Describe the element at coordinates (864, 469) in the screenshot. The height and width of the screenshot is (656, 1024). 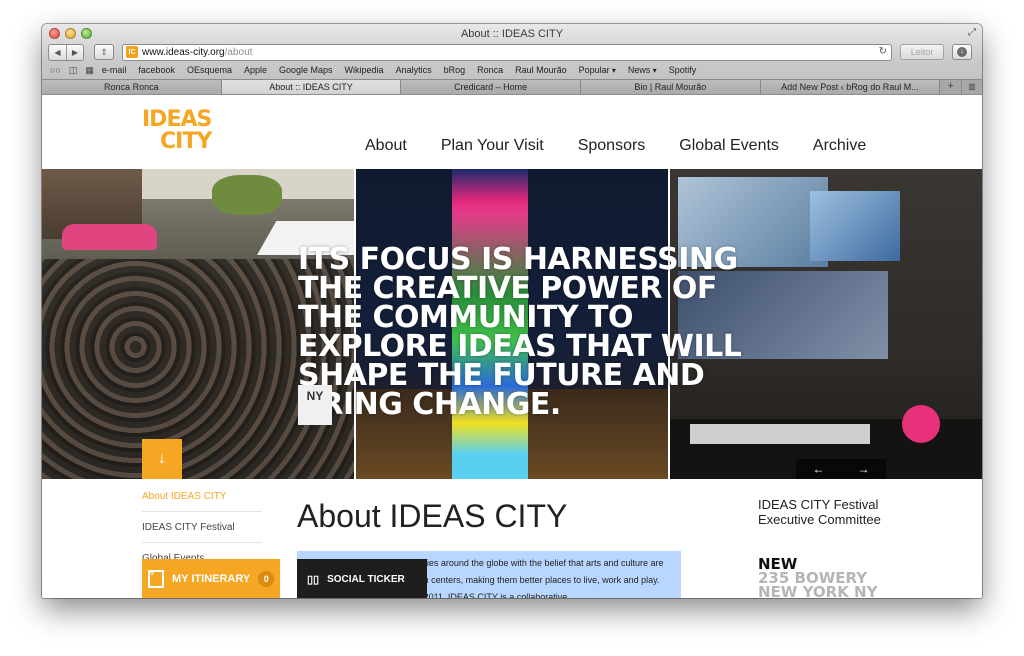
I see `next-slide-icon: →` at that location.